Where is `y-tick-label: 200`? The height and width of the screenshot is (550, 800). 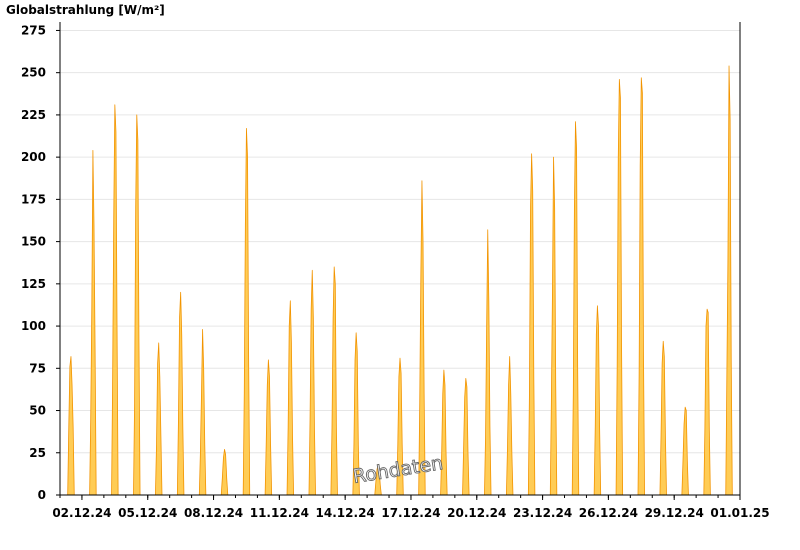
y-tick-label: 200 is located at coordinates (33, 157).